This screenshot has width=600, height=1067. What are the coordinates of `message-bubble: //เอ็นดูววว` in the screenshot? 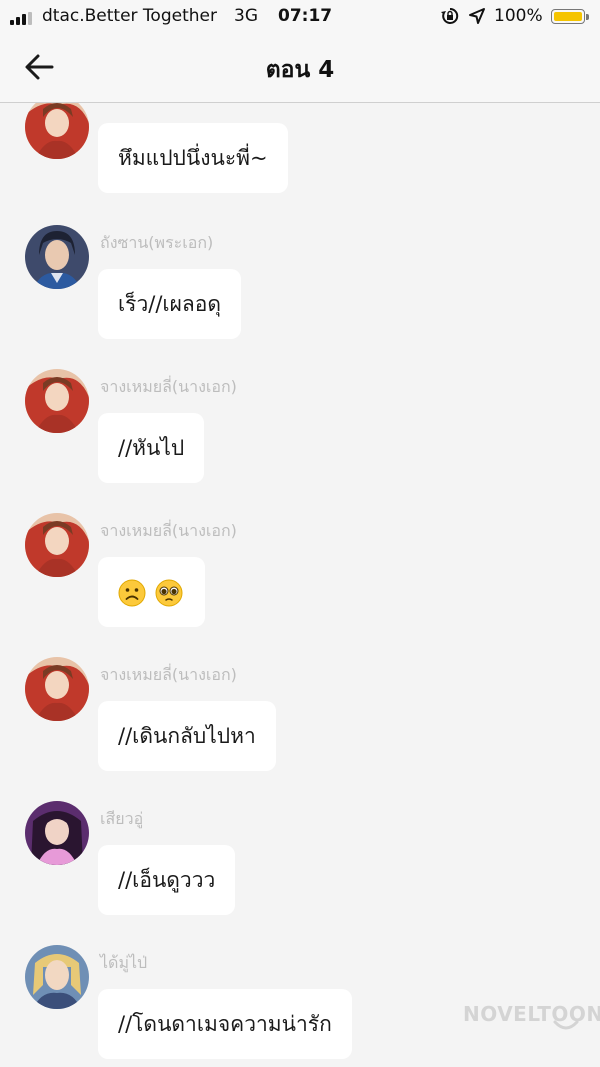 It's located at (167, 880).